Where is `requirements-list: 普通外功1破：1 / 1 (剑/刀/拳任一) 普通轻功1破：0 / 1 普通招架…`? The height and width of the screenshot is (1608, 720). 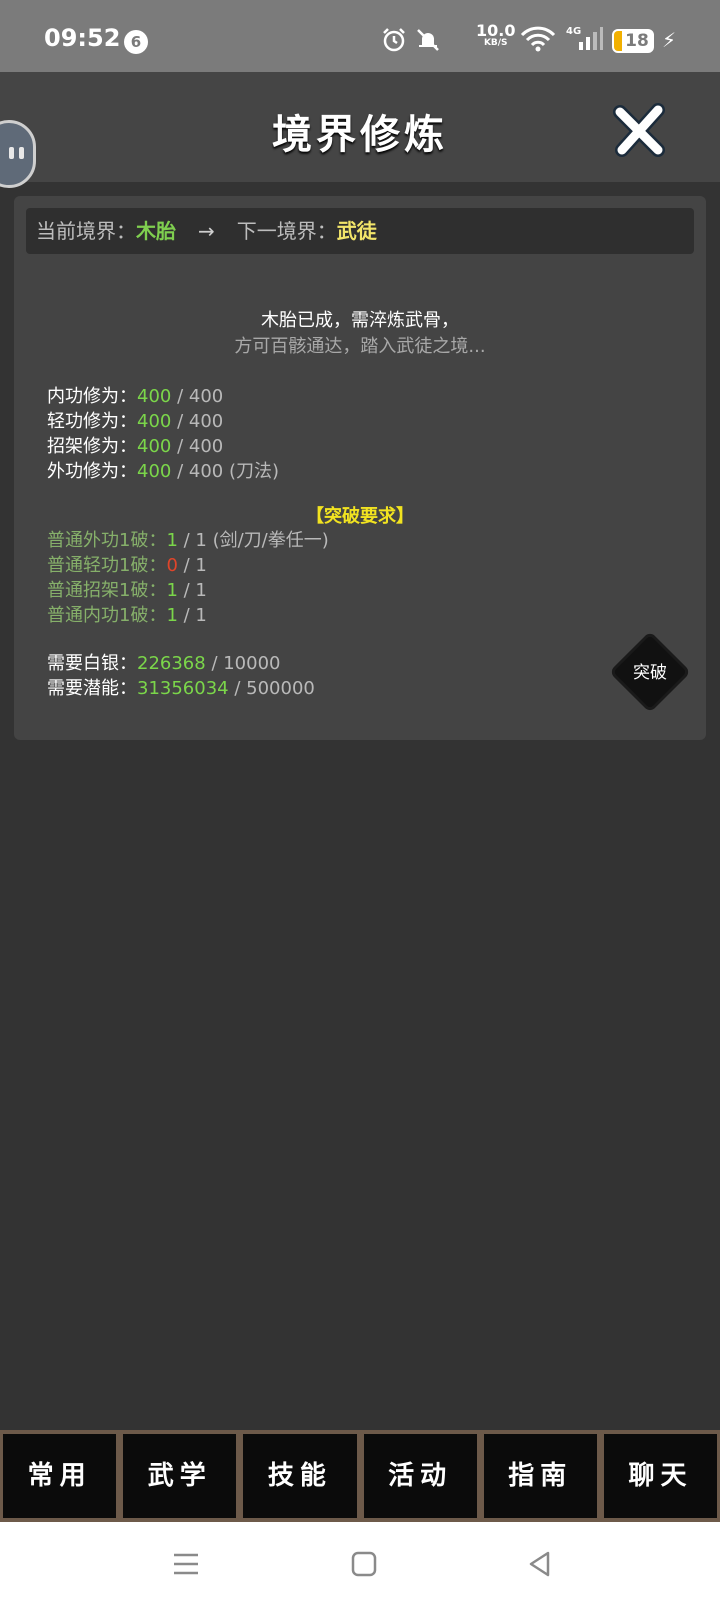
requirements-list: 普通外功1破：1 / 1 (剑/刀/拳任一) 普通轻功1破：0 / 1 普通招架… is located at coordinates (188, 578).